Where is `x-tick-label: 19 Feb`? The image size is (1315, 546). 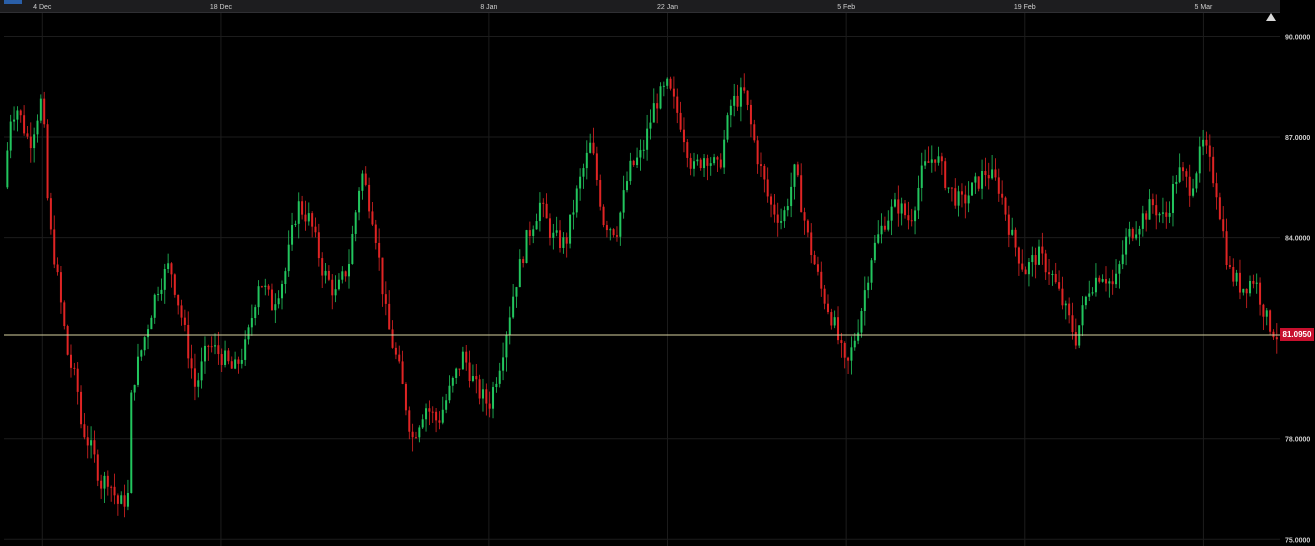 x-tick-label: 19 Feb is located at coordinates (1025, 7).